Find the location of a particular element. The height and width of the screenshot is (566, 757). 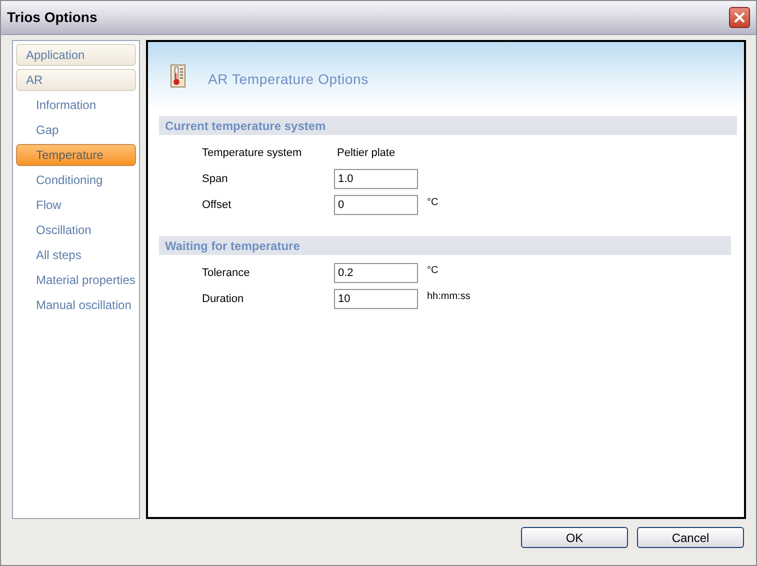

input-field: 10 is located at coordinates (376, 299).